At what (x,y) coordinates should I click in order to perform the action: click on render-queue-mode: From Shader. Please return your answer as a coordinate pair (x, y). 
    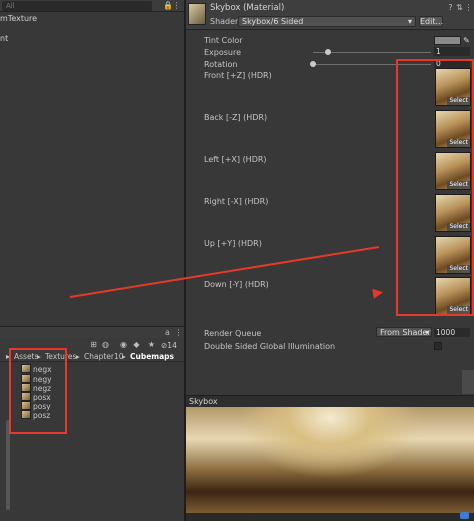
    Looking at the image, I should click on (405, 332).